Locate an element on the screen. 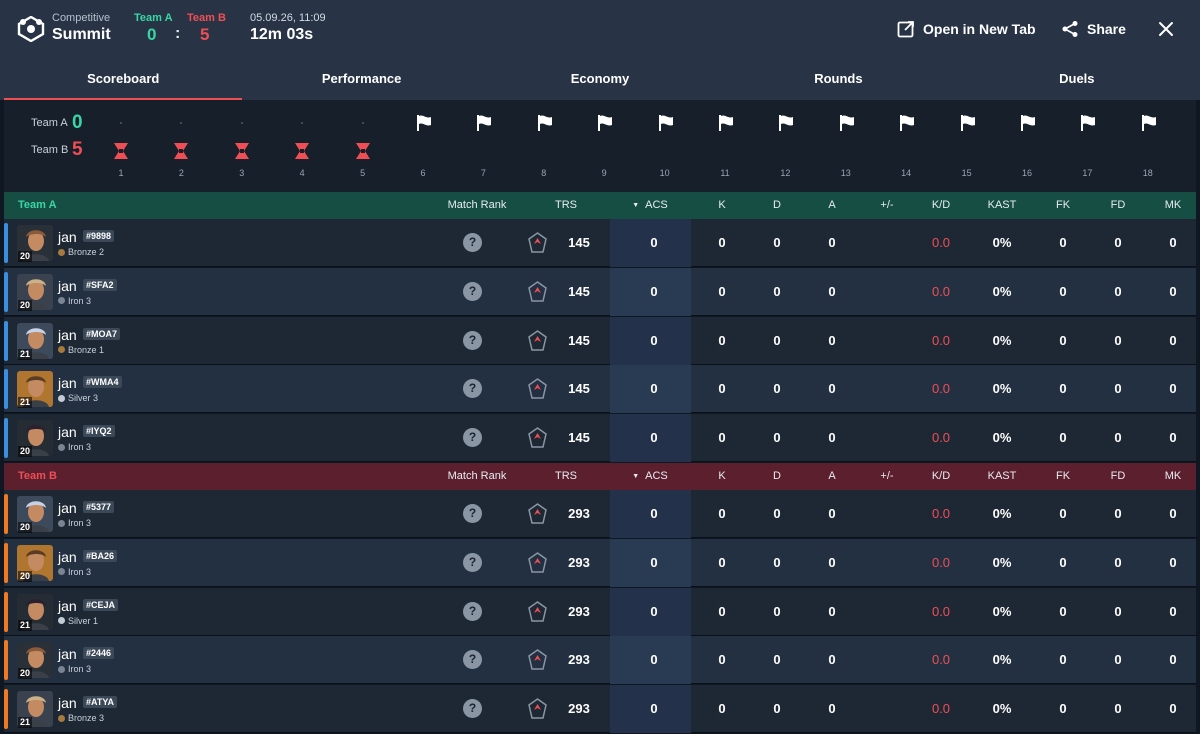 The height and width of the screenshot is (734, 1200). share-icon is located at coordinates (1070, 29).